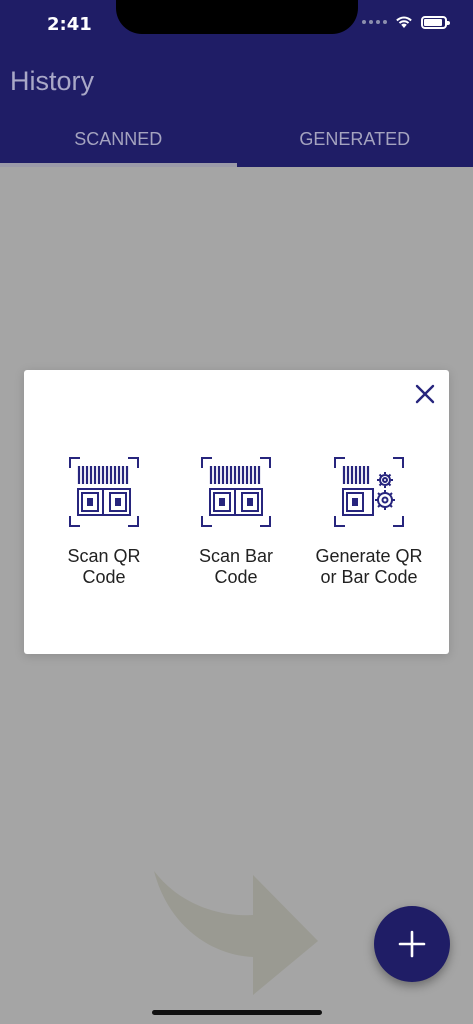 The height and width of the screenshot is (1024, 473). Describe the element at coordinates (355, 141) in the screenshot. I see `tab-generated: GENERATED` at that location.